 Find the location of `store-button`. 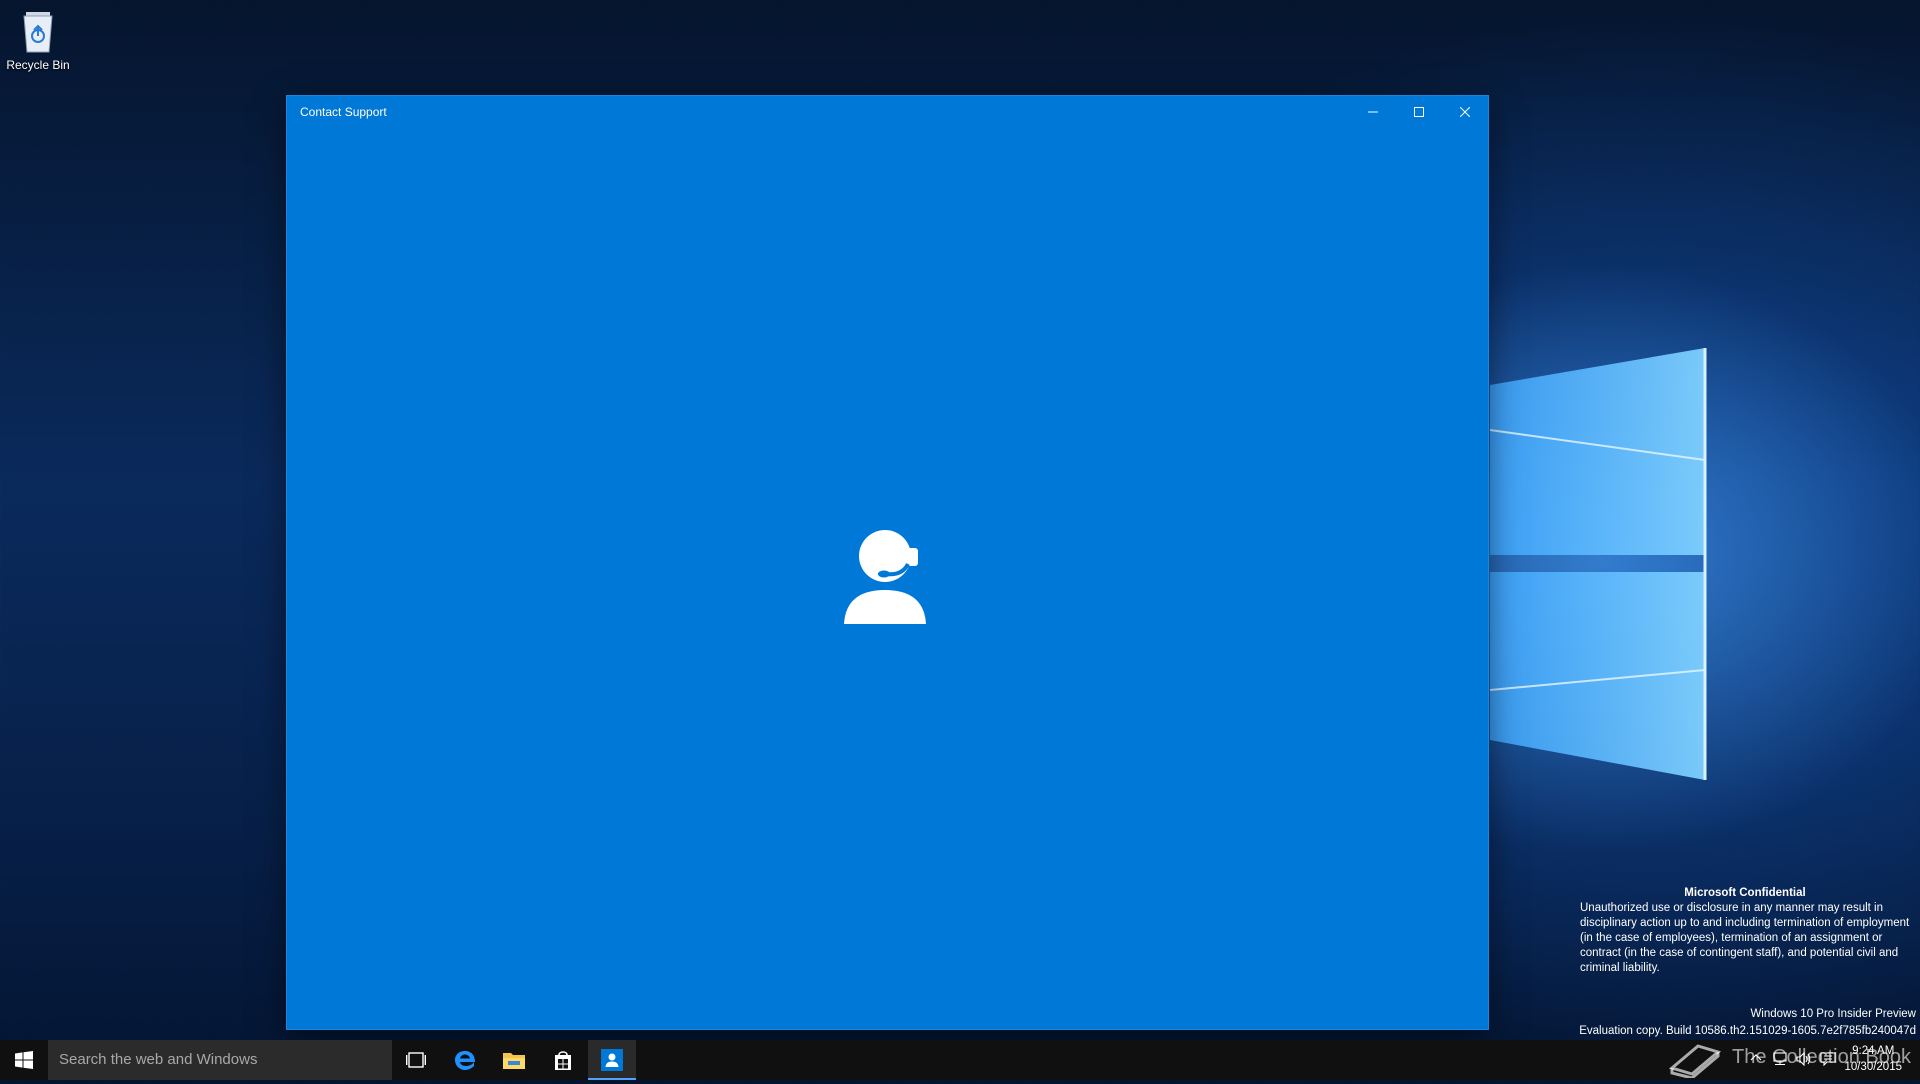

store-button is located at coordinates (563, 1060).